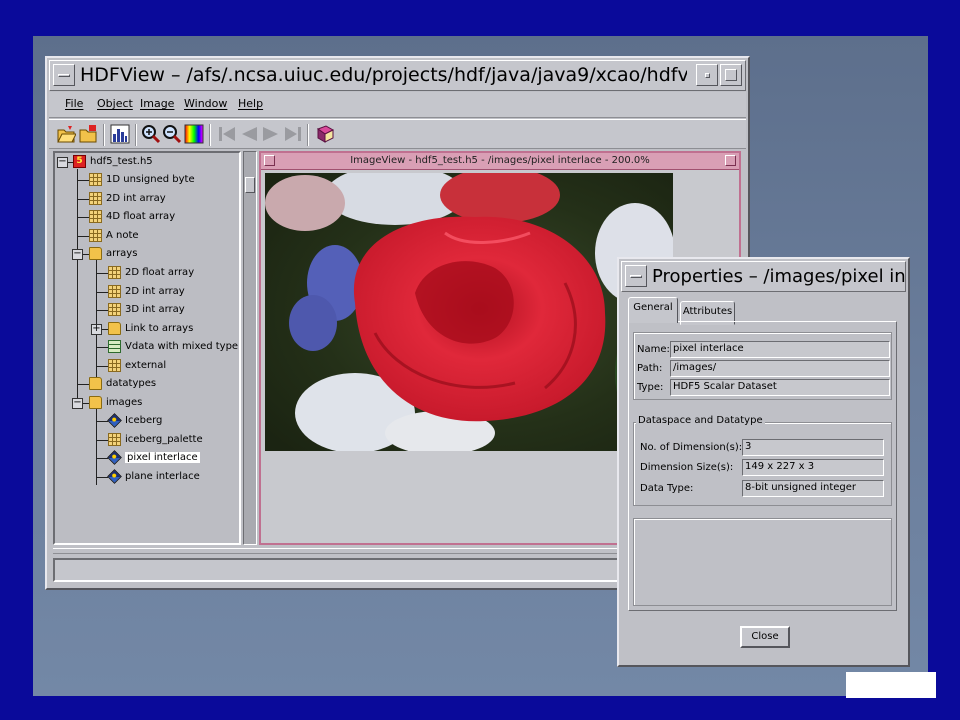 The height and width of the screenshot is (720, 960). I want to click on histogram-icon, so click(120, 134).